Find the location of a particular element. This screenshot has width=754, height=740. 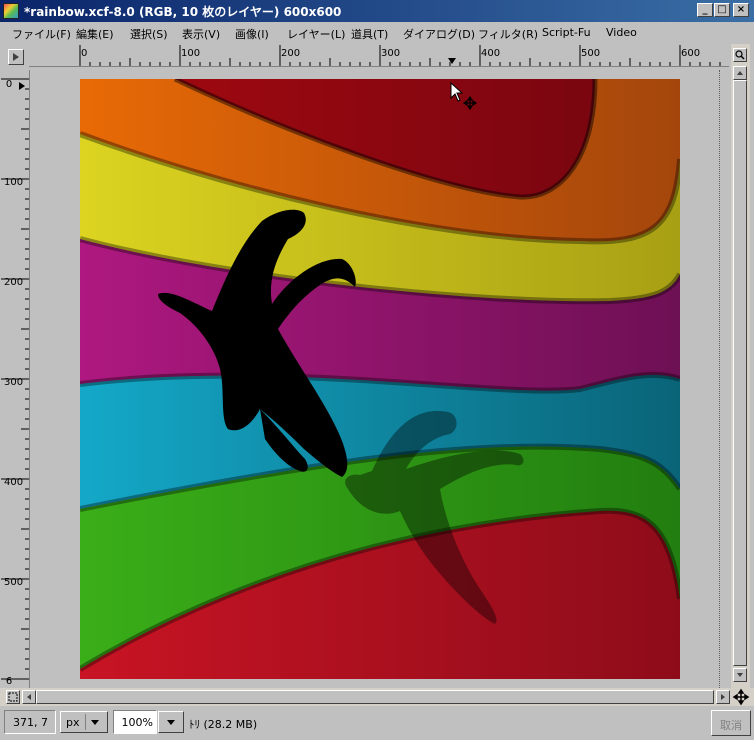

v-ruler-label-0: 0 is located at coordinates (9, 84).